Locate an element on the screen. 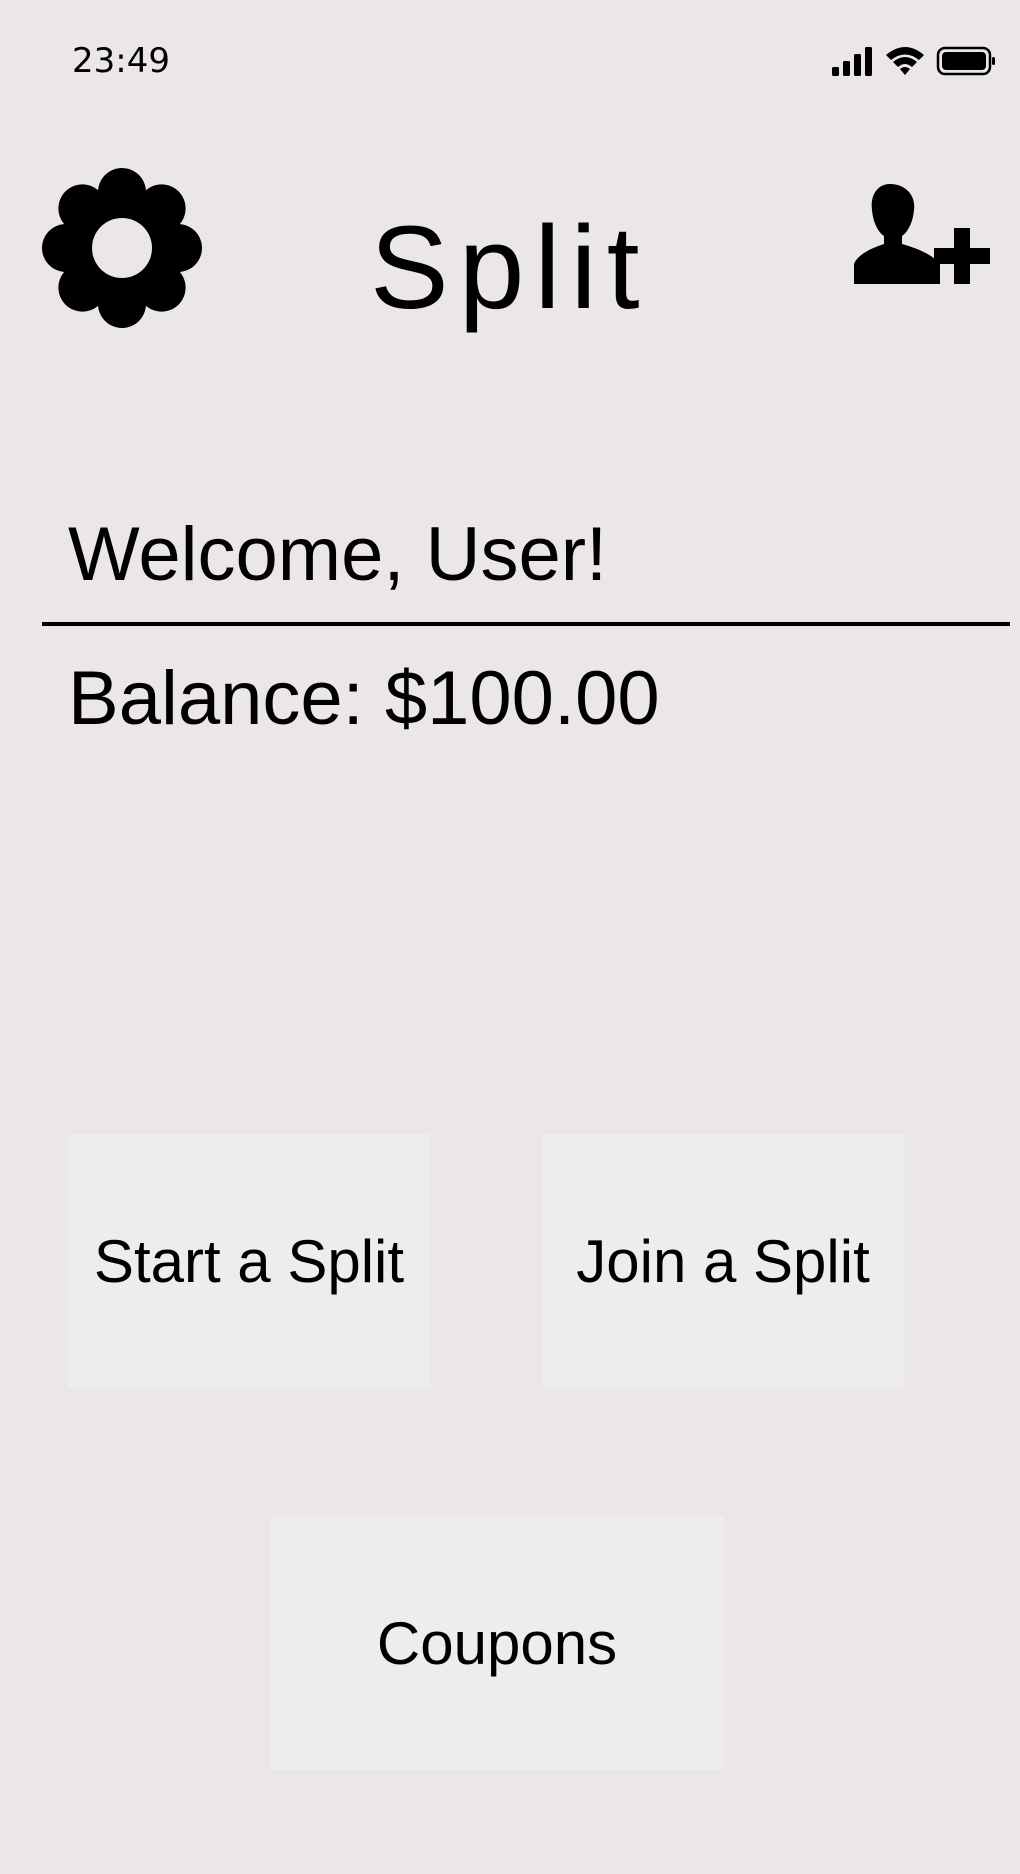 The image size is (1020, 1874). start-split-button: Start a Split is located at coordinates (249, 1261).